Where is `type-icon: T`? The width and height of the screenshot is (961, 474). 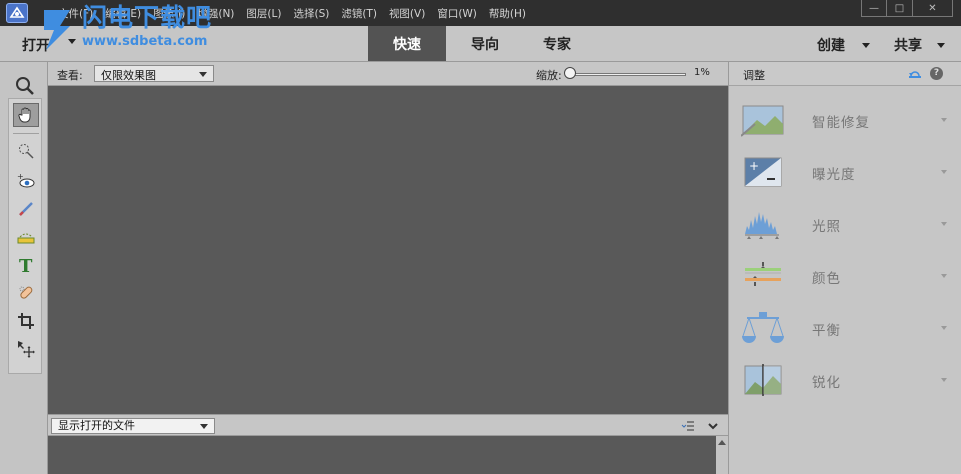
type-icon: T is located at coordinates (26, 265).